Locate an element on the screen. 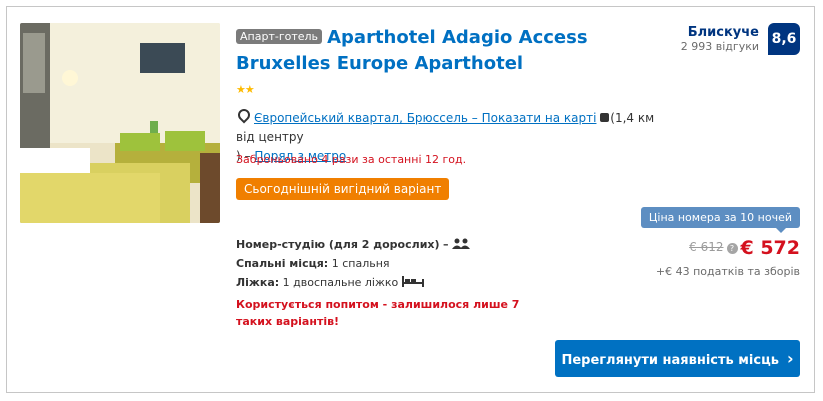 The width and height of the screenshot is (823, 401). price-row: € 612? € 572 is located at coordinates (744, 248).